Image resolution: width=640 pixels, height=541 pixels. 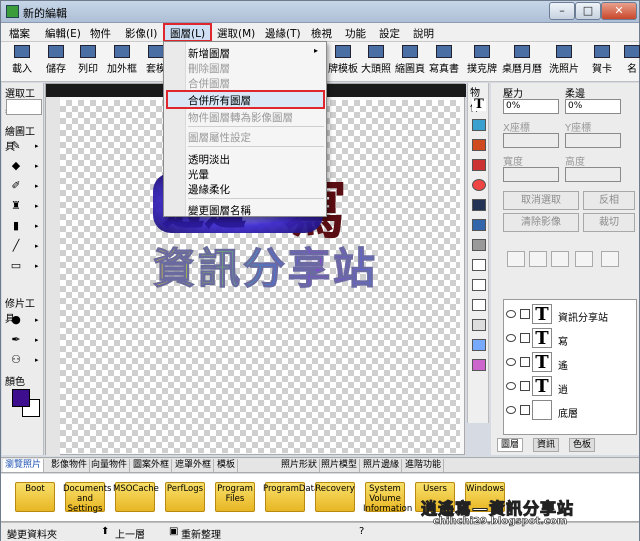 I want to click on folder-item: Program Files, so click(x=235, y=499).